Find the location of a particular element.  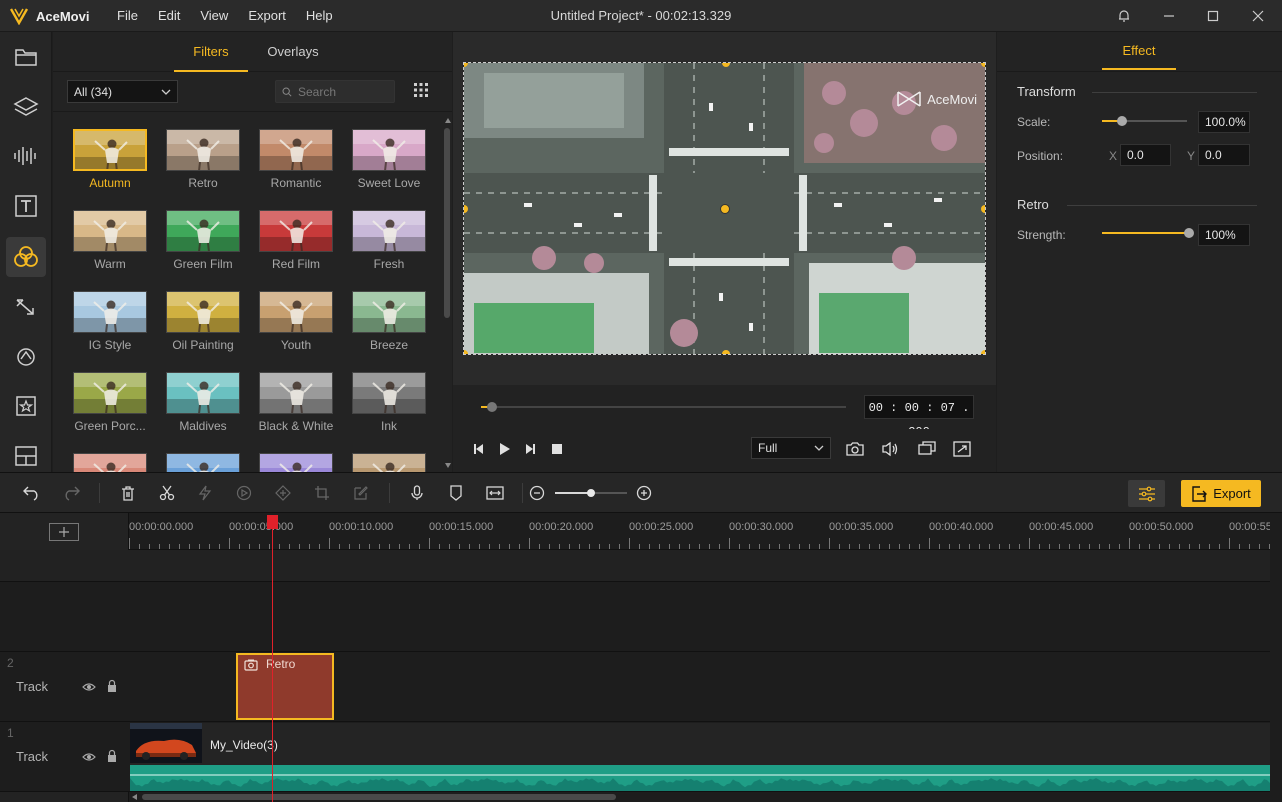

grid-view-button is located at coordinates (422, 91).